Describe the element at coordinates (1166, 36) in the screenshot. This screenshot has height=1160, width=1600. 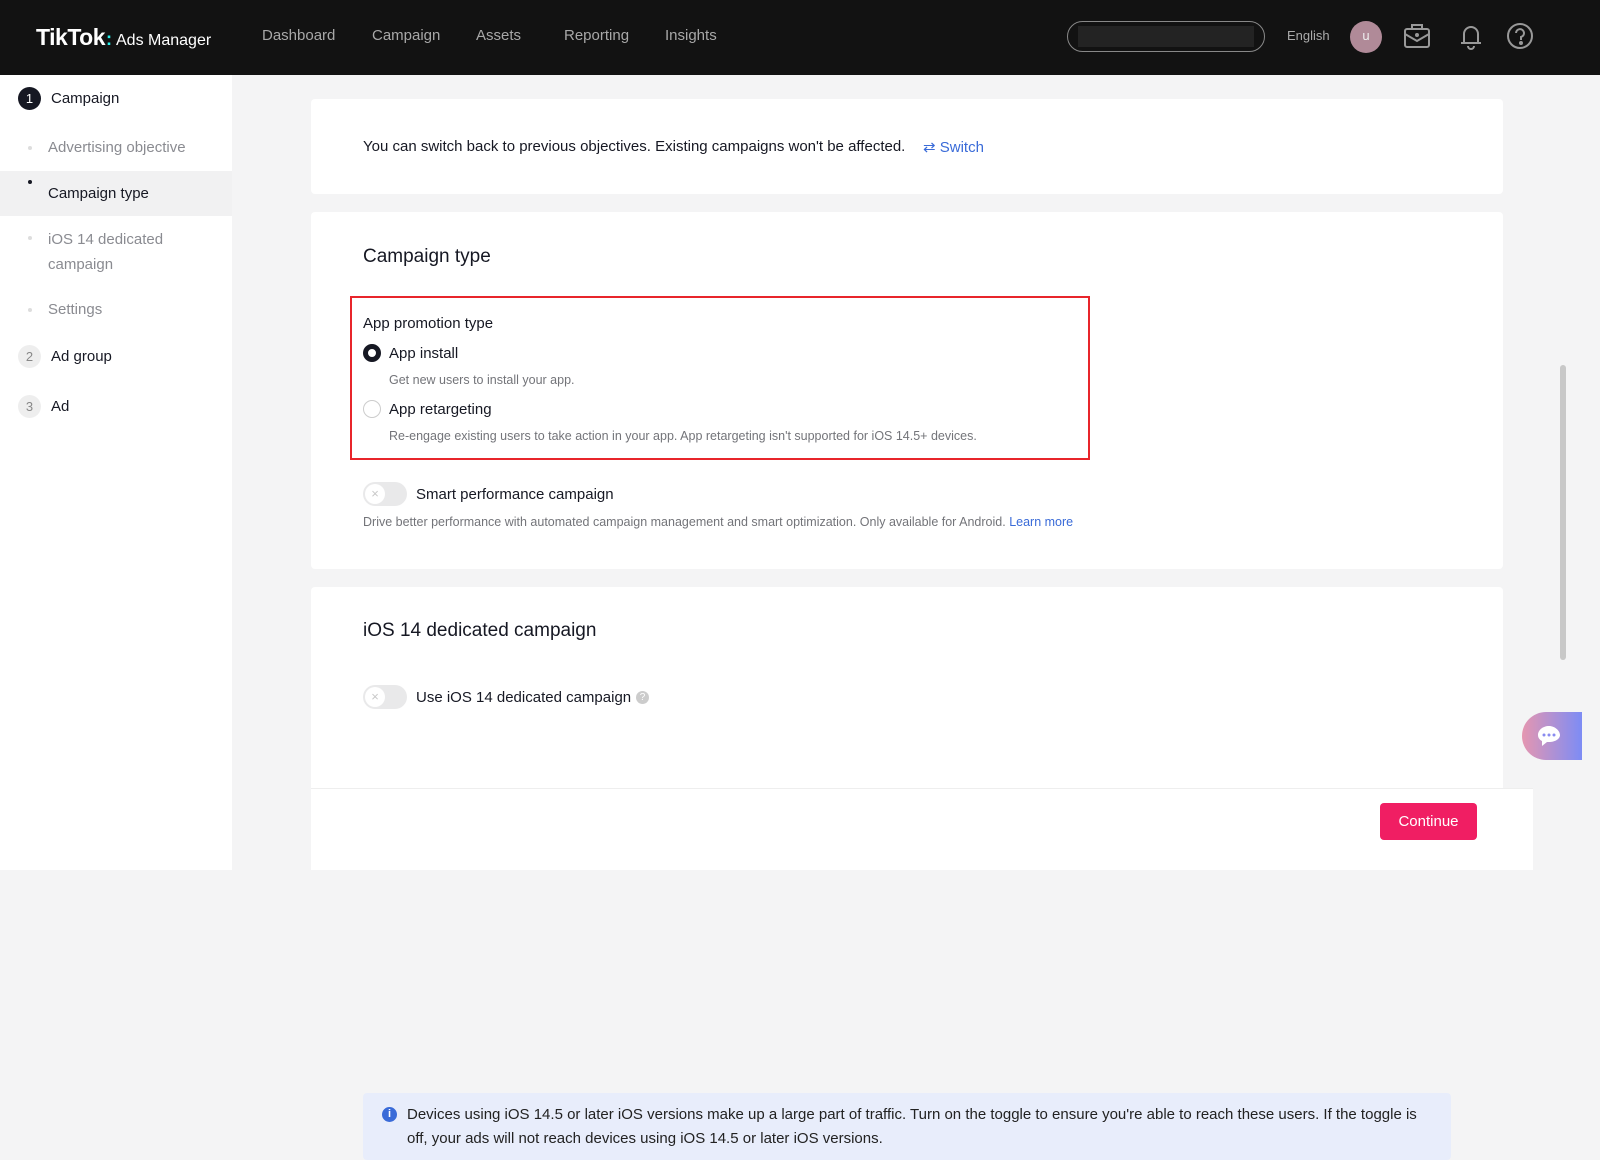
I see `search-input` at that location.